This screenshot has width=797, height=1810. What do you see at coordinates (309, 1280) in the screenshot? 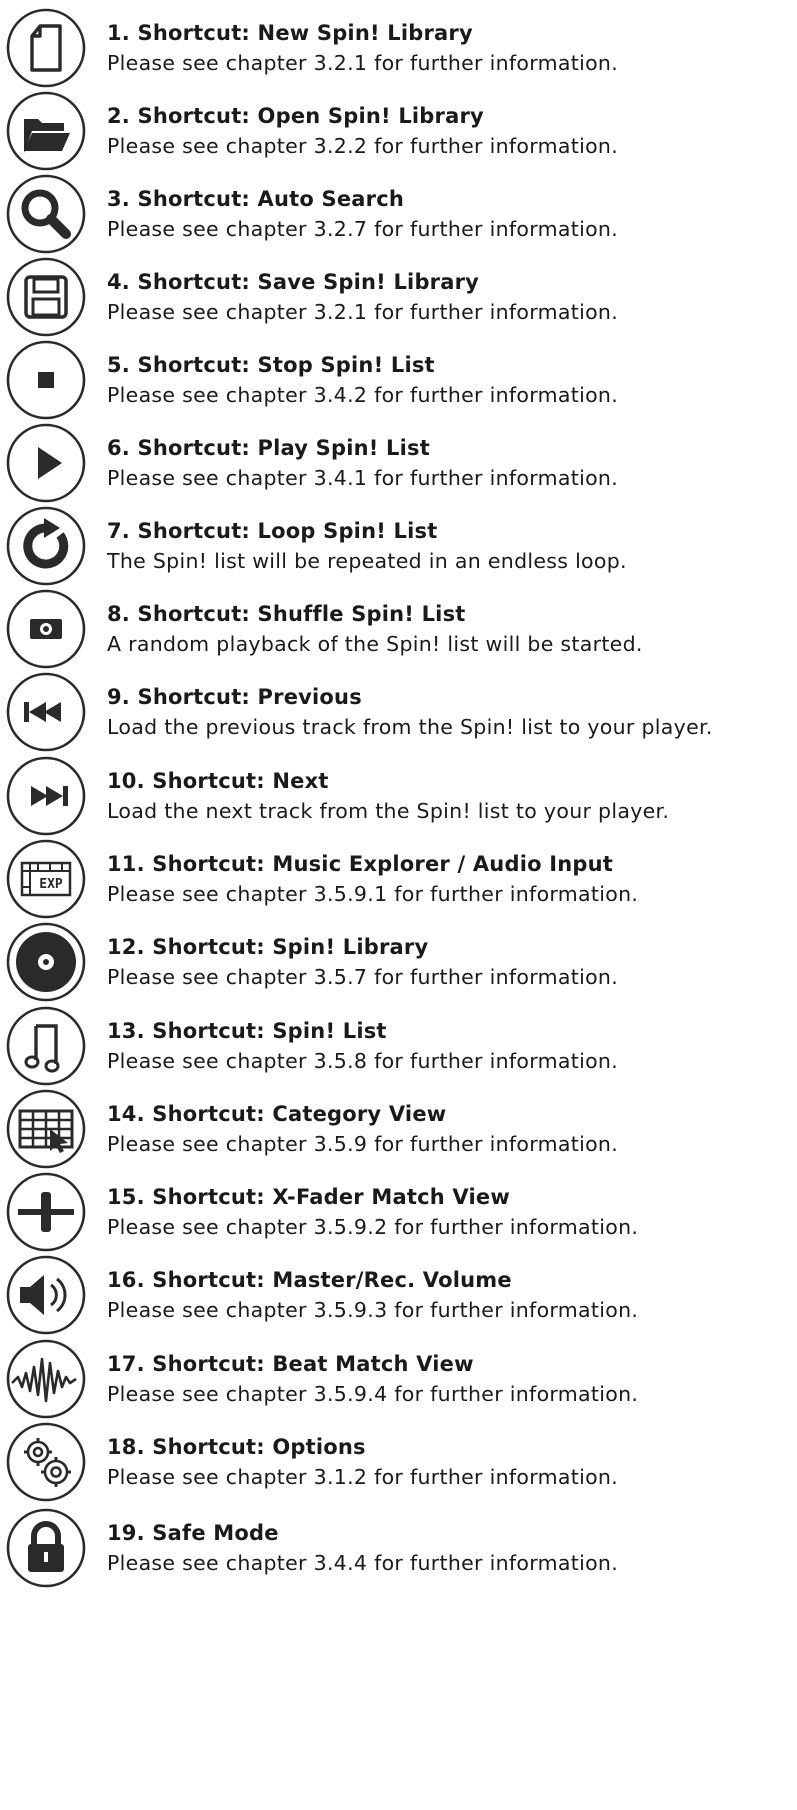
I see `shortcut-title: 16. Shortcut: Master/Rec. Volume` at bounding box center [309, 1280].